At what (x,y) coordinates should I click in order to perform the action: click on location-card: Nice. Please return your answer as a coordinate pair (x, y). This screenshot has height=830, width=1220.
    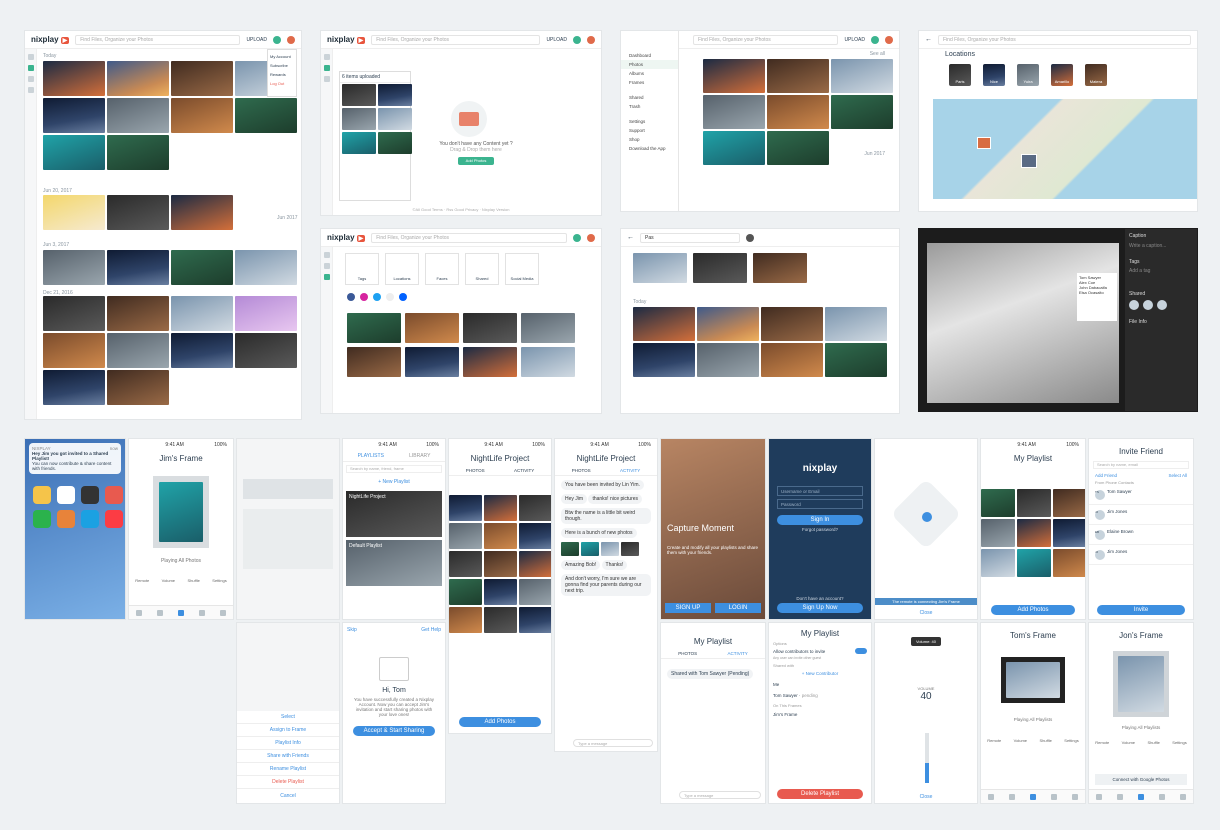
    Looking at the image, I should click on (994, 75).